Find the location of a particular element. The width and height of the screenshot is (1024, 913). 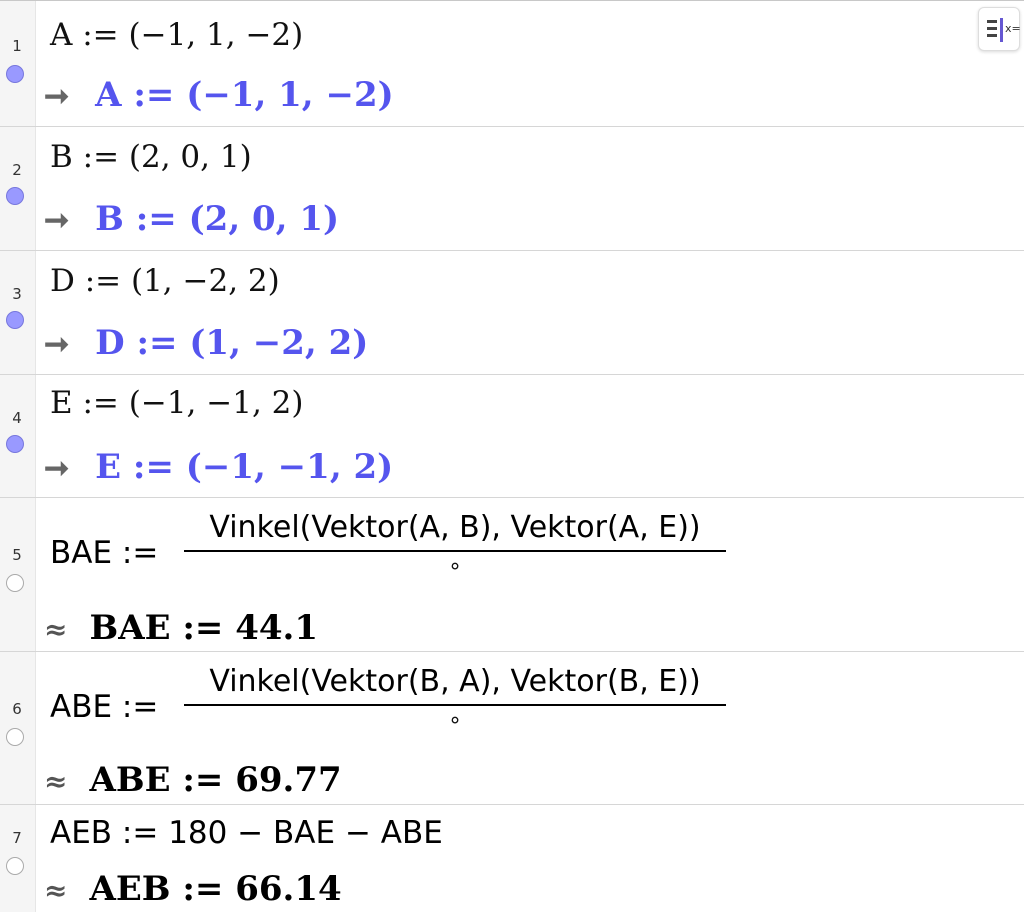

cas-input: A := (−1, 1, −2) is located at coordinates (176, 35).